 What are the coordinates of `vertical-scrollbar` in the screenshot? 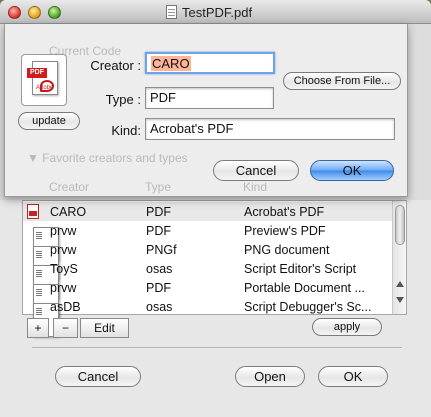 It's located at (399, 257).